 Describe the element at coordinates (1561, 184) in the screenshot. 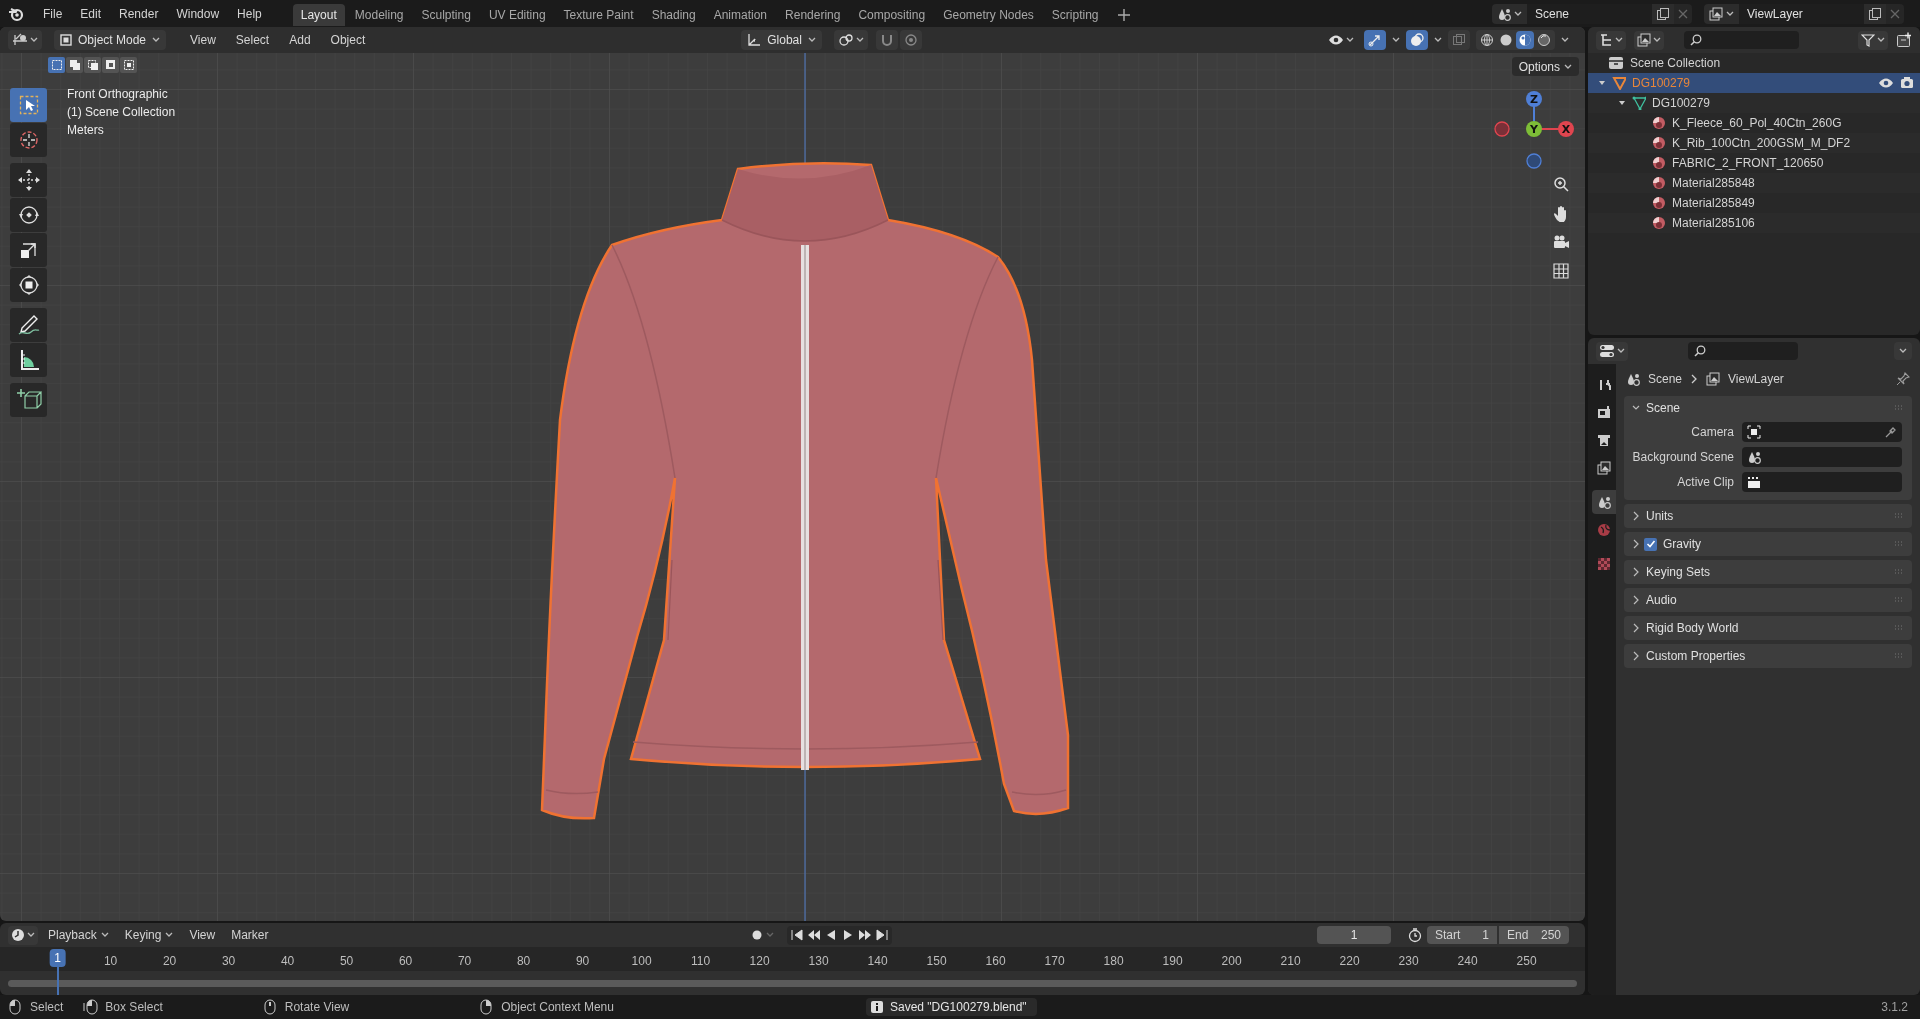

I see `zoom-icon` at that location.